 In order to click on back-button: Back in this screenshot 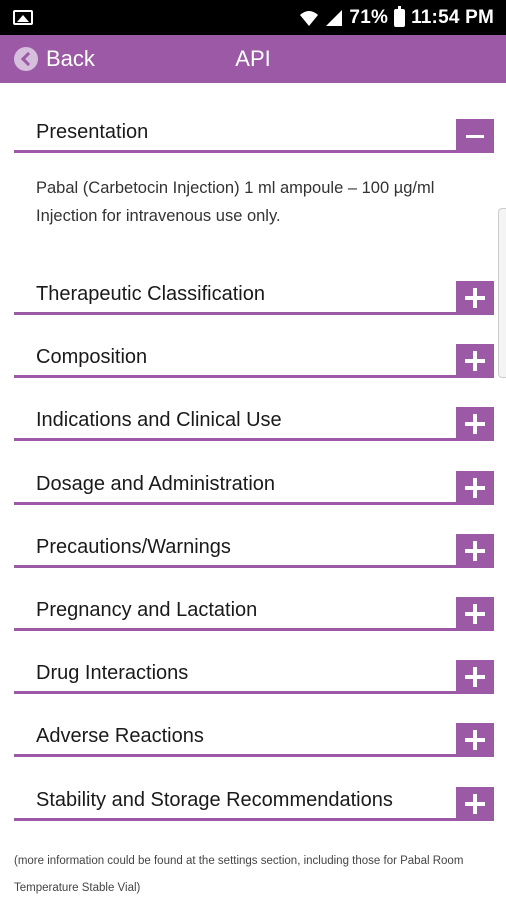, I will do `click(54, 59)`.